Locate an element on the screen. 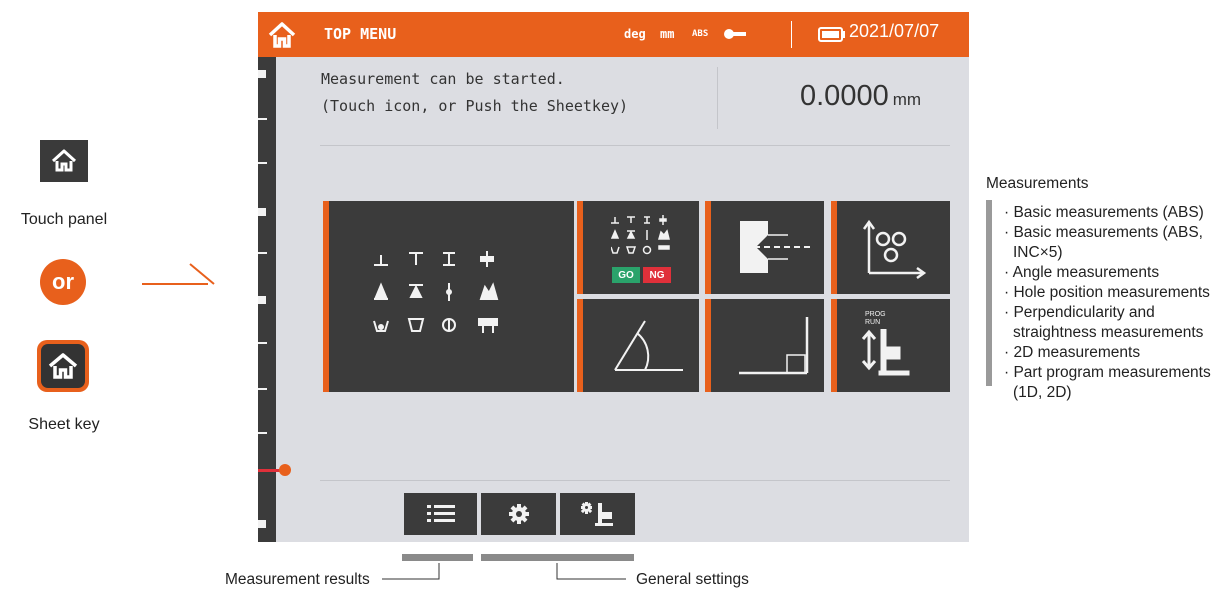 This screenshot has width=1220, height=593. message-divider is located at coordinates (717, 98).